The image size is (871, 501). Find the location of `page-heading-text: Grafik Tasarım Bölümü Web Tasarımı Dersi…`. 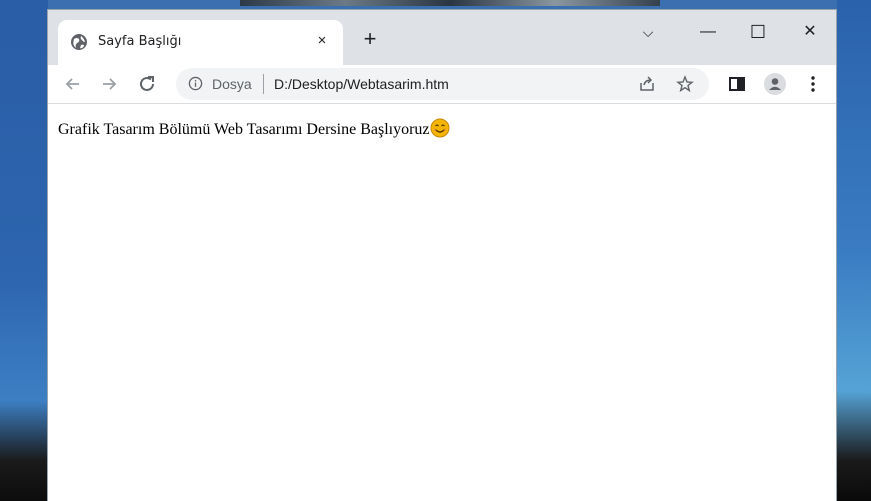

page-heading-text: Grafik Tasarım Bölümü Web Tasarımı Dersi… is located at coordinates (254, 128).